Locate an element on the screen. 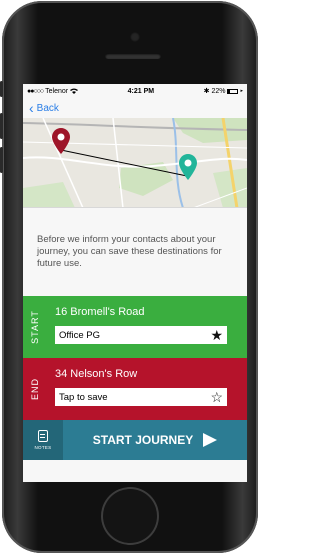 Image resolution: width=320 pixels, height=554 pixels. start-journey-button: START JOURNEY is located at coordinates (155, 440).